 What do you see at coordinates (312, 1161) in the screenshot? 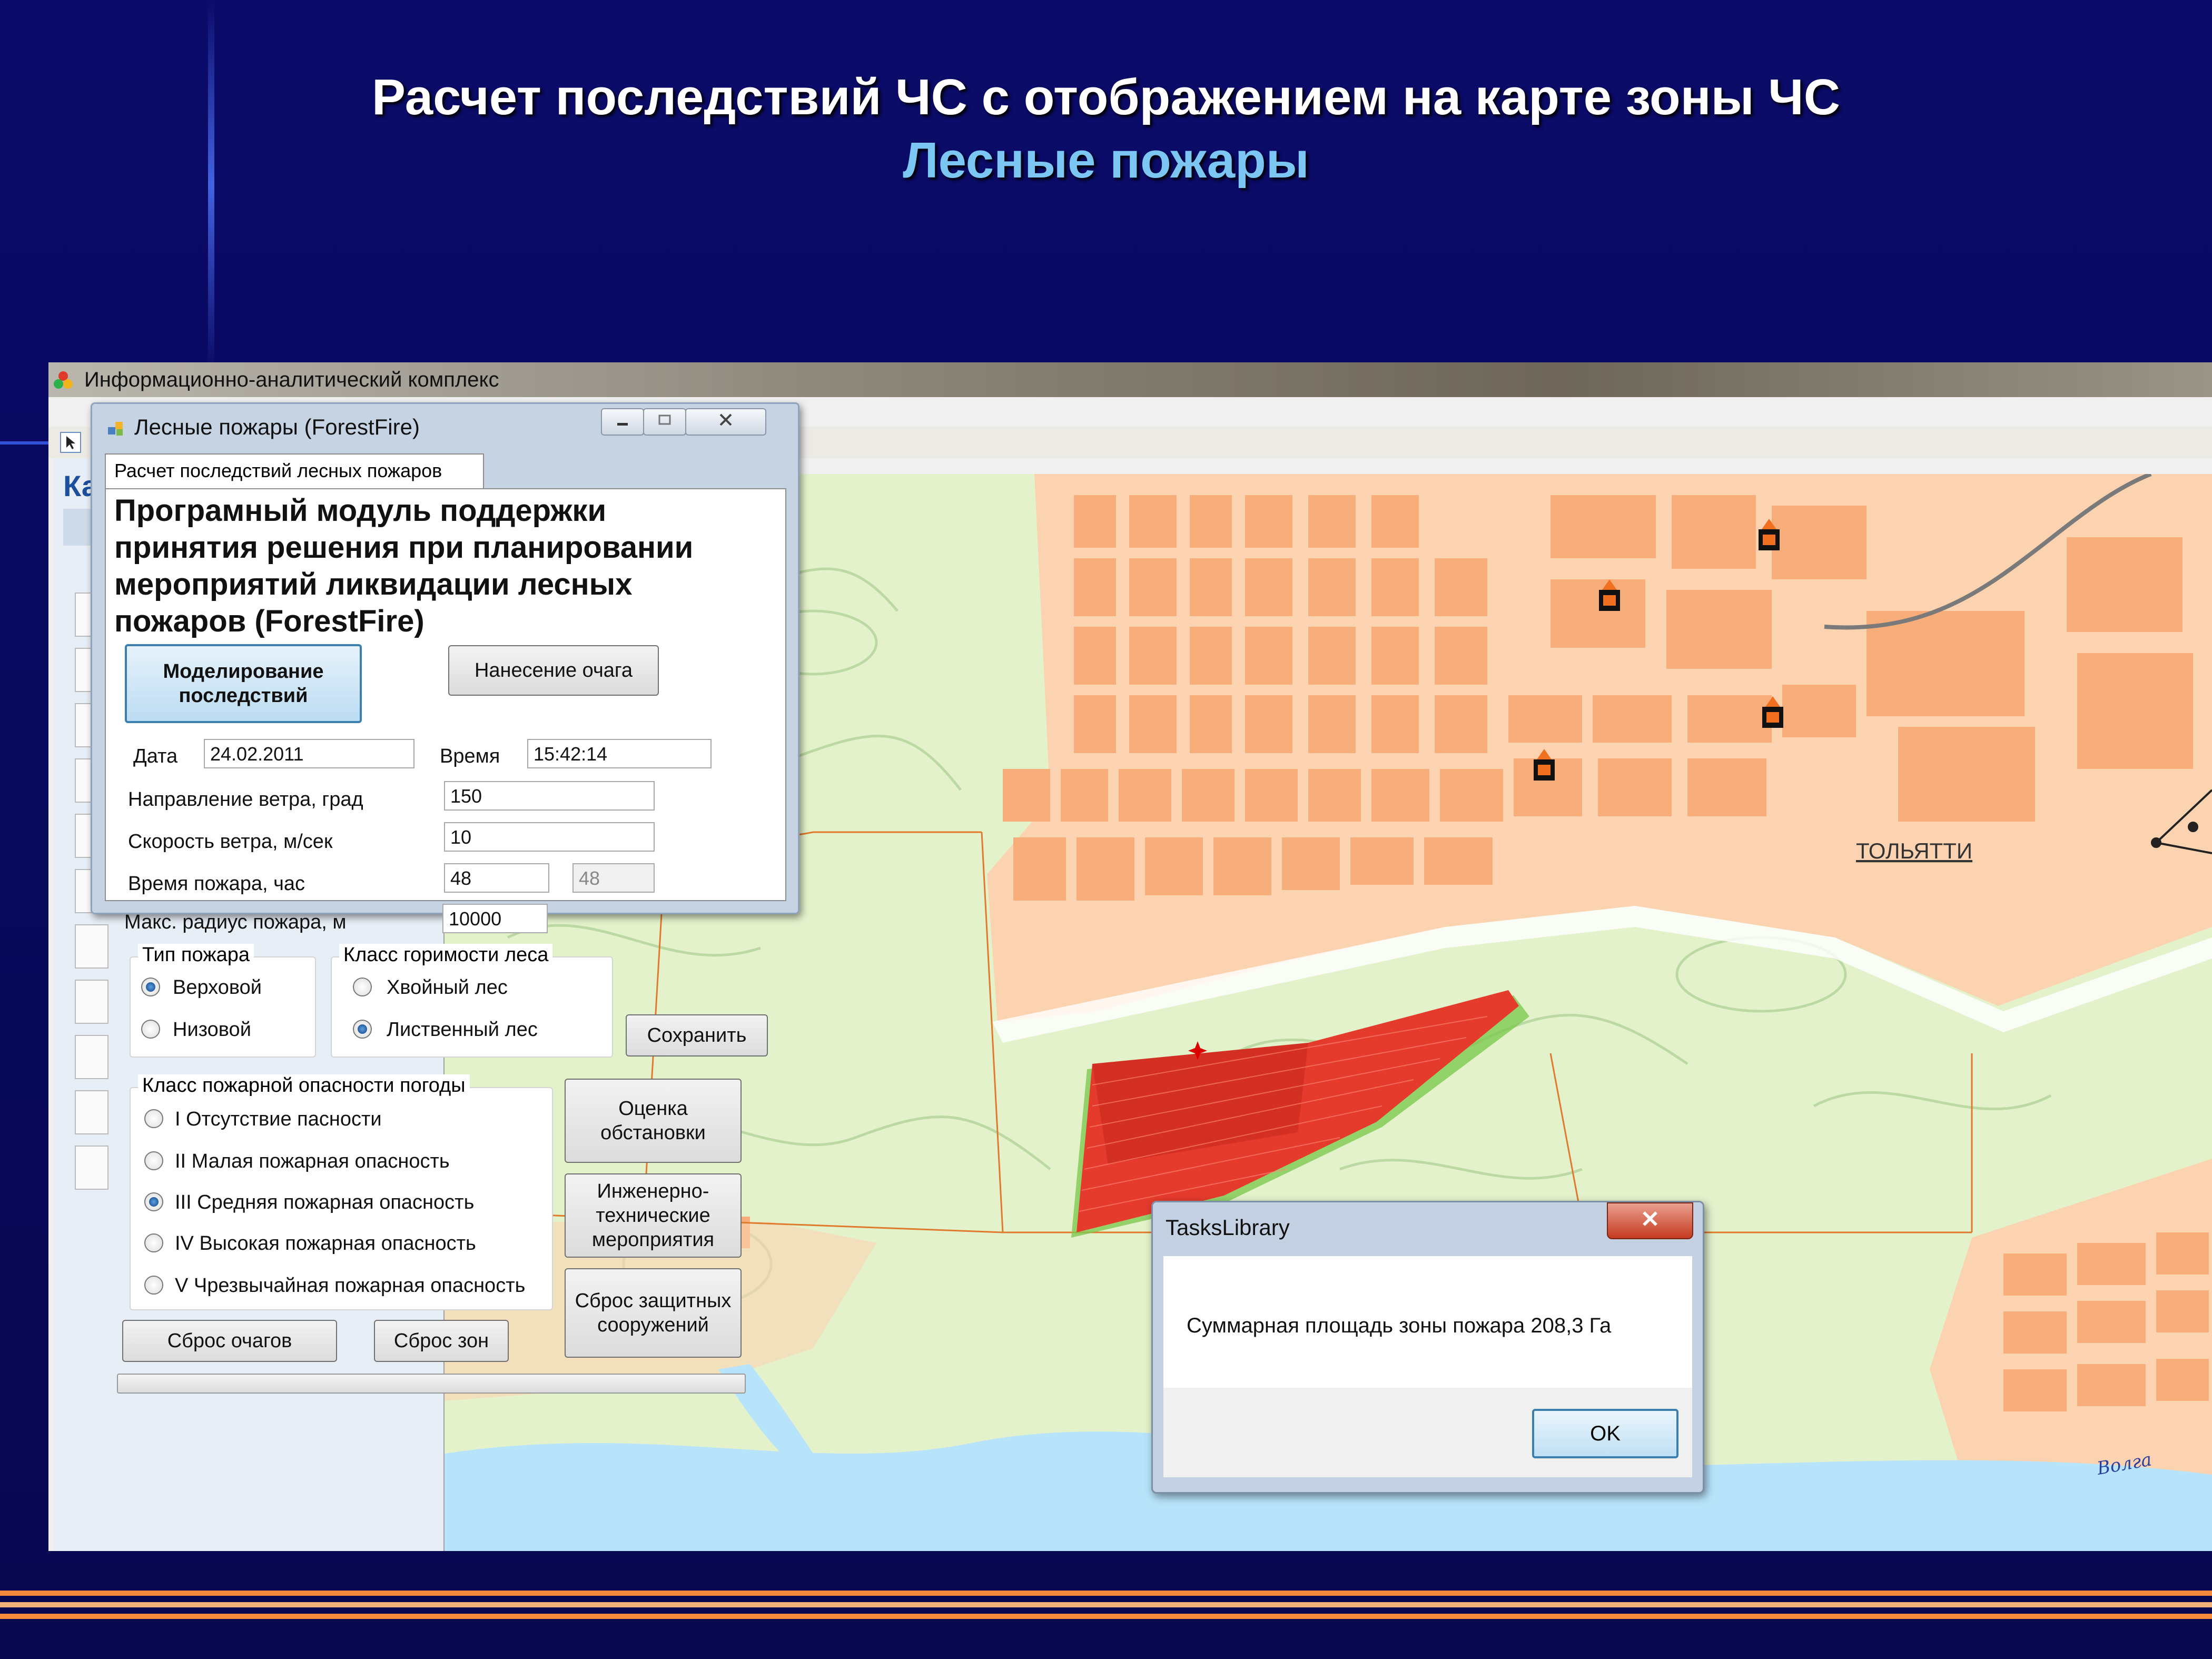
I see `weather-class-2-label: II Малая пожарная опасность` at bounding box center [312, 1161].